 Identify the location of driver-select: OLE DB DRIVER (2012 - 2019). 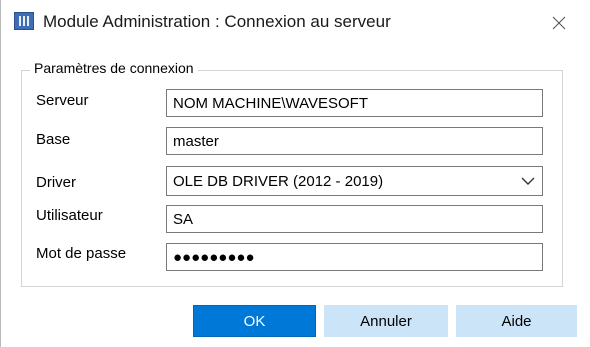
(354, 181).